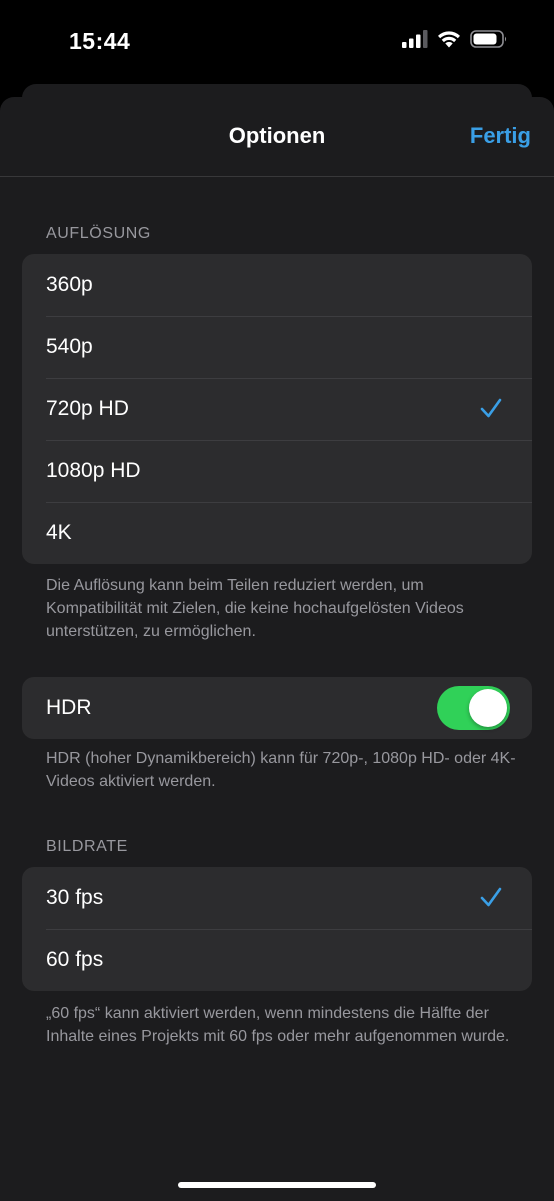  Describe the element at coordinates (277, 137) in the screenshot. I see `nav-bar: Optionen Fertig` at that location.